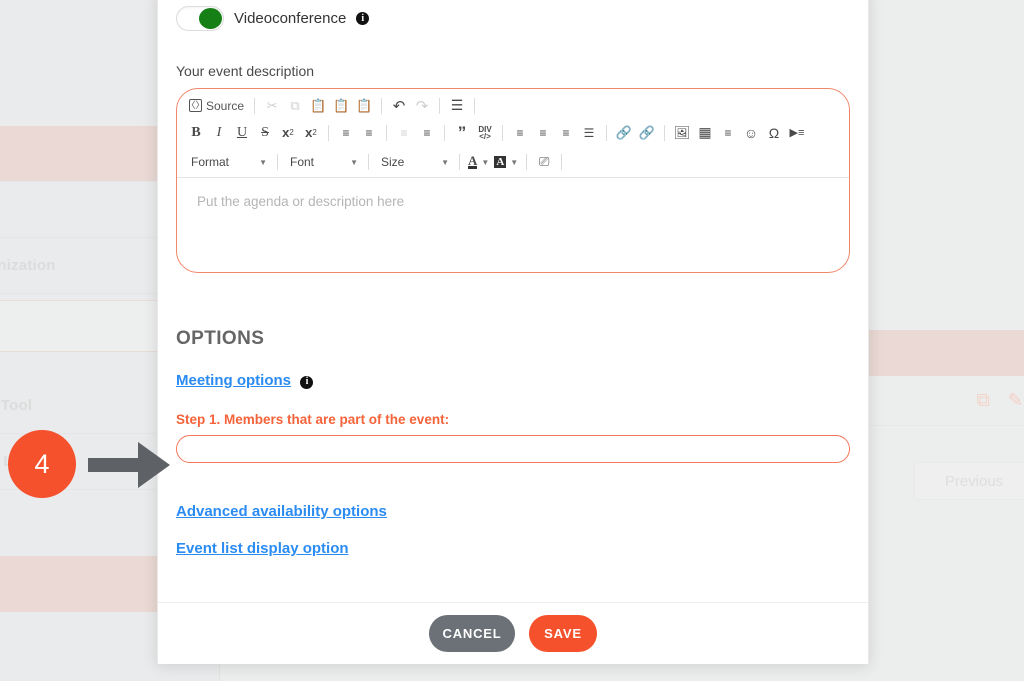  Describe the element at coordinates (210, 18) in the screenshot. I see `toggle-knob` at that location.